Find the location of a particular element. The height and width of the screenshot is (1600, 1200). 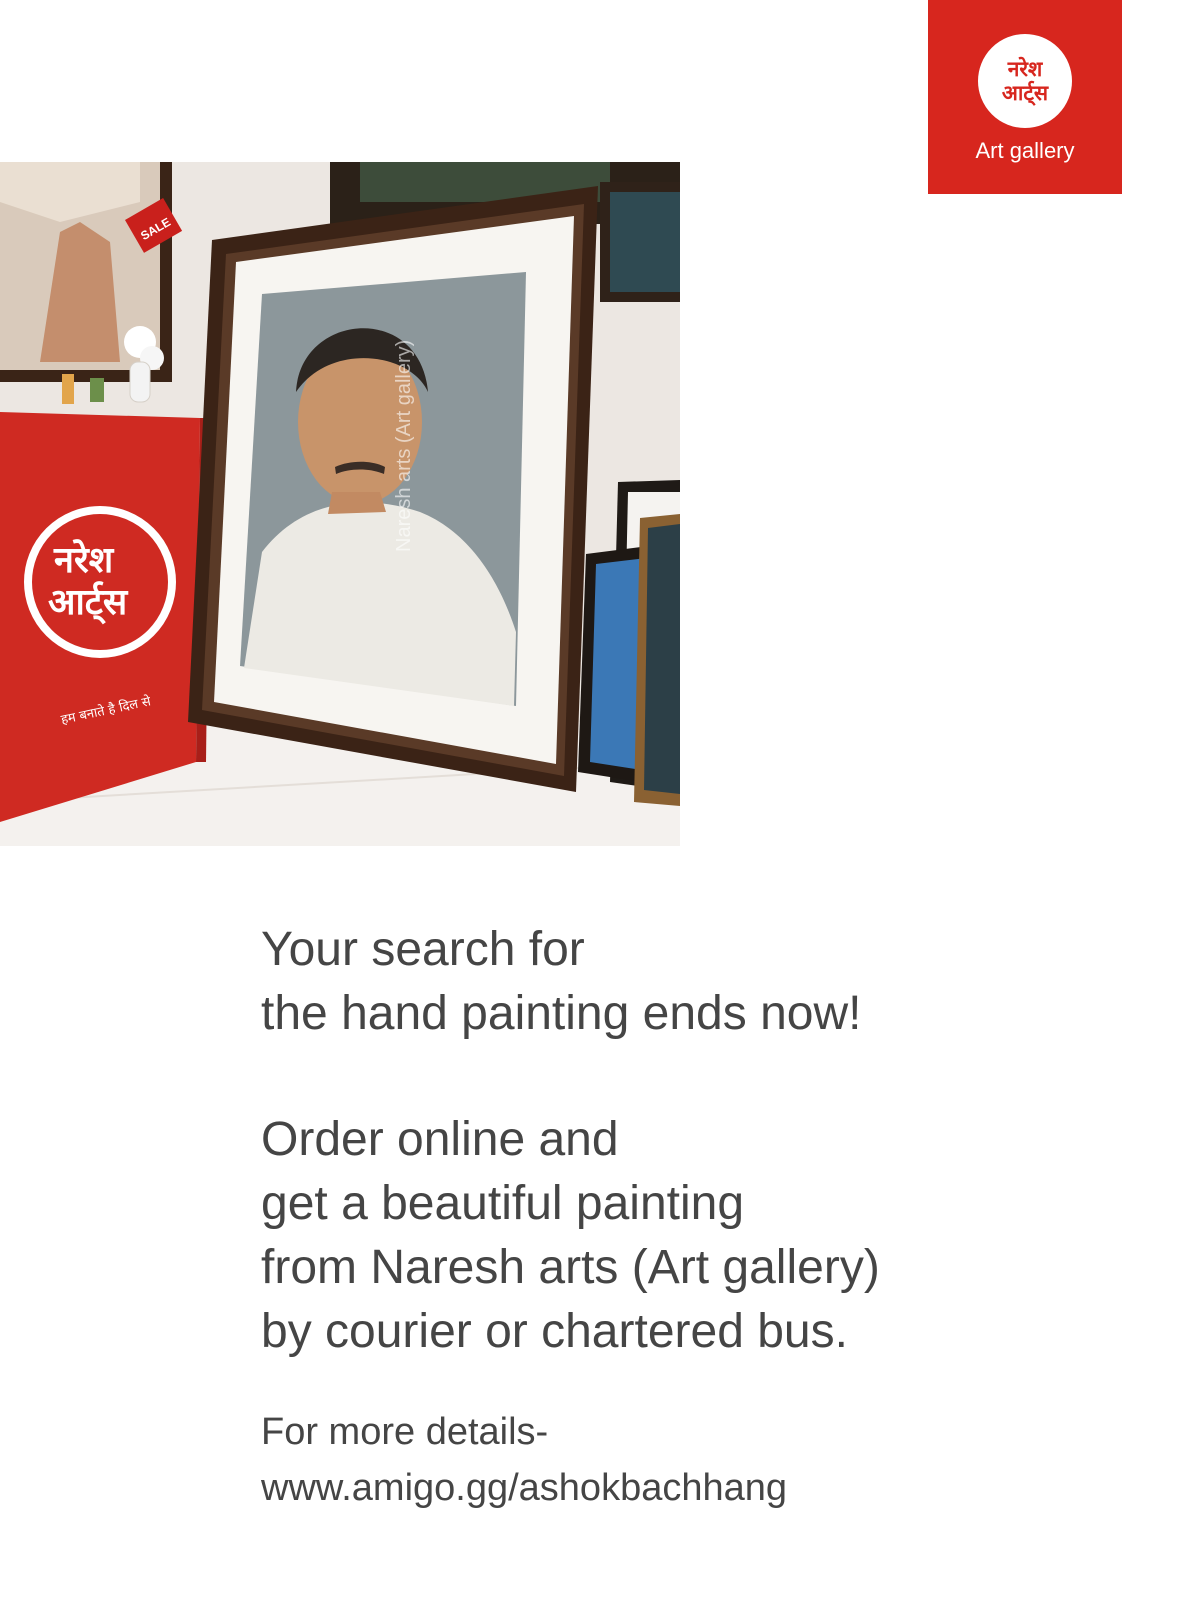

details-label: For more details- is located at coordinates (405, 1432).